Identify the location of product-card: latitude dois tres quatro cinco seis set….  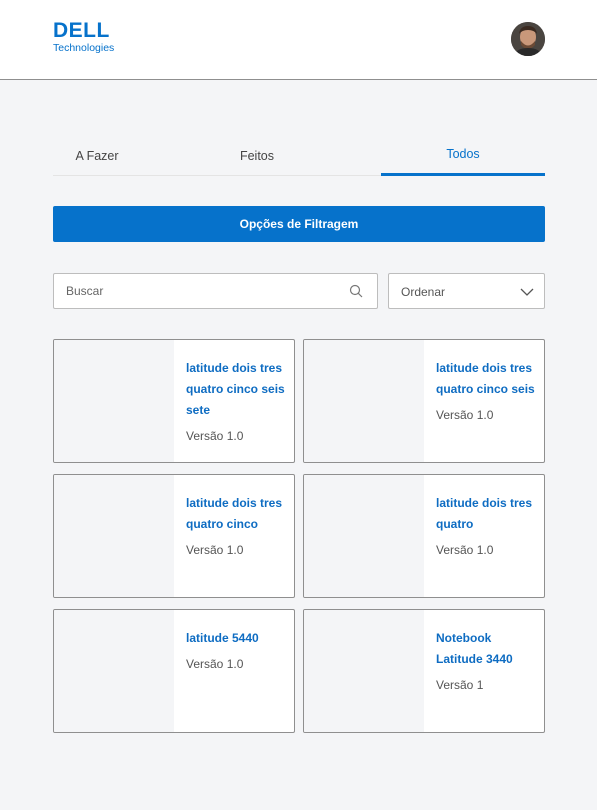
(174, 401).